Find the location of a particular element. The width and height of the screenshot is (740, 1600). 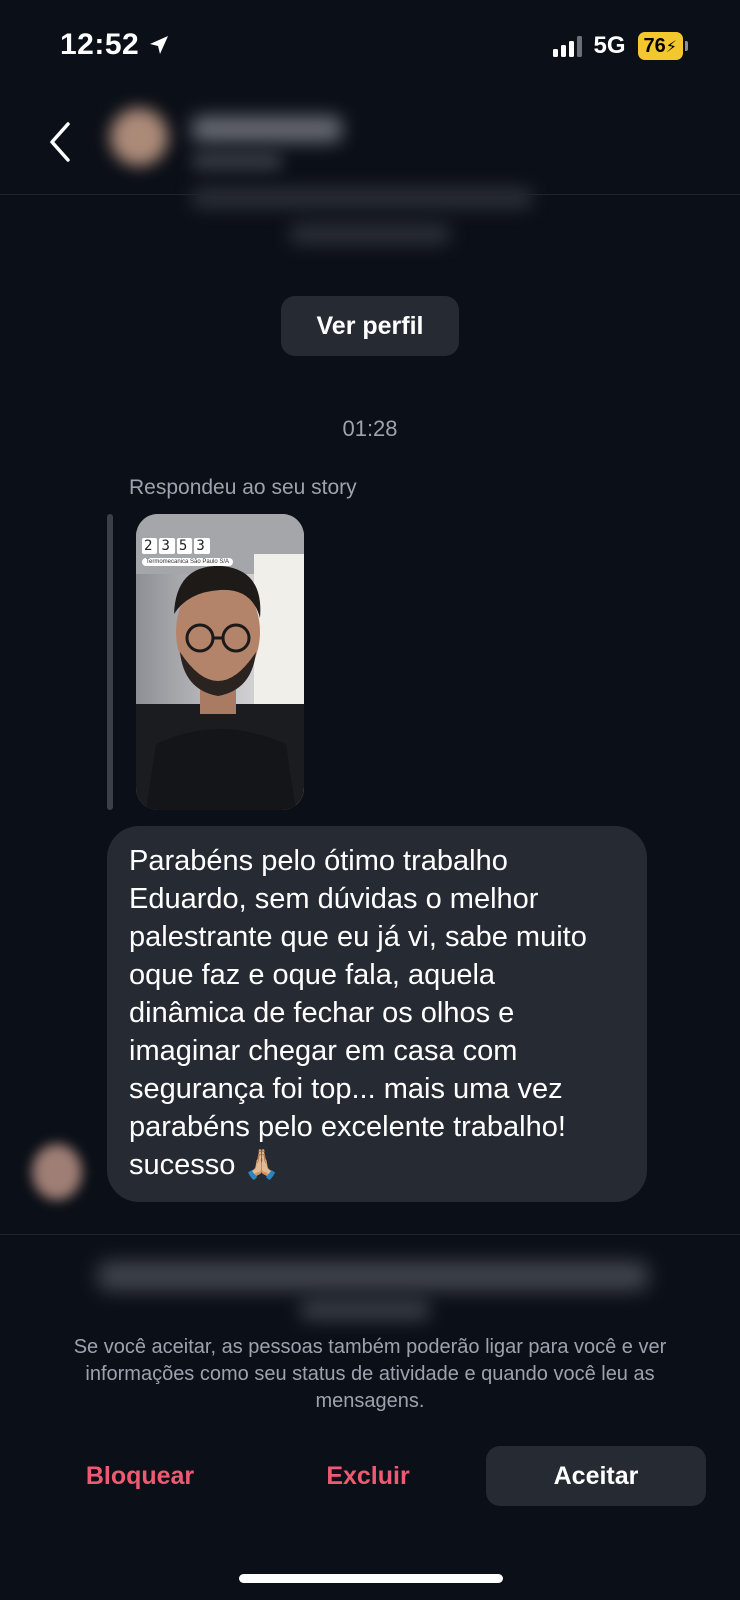

home-indicator is located at coordinates (371, 1578).